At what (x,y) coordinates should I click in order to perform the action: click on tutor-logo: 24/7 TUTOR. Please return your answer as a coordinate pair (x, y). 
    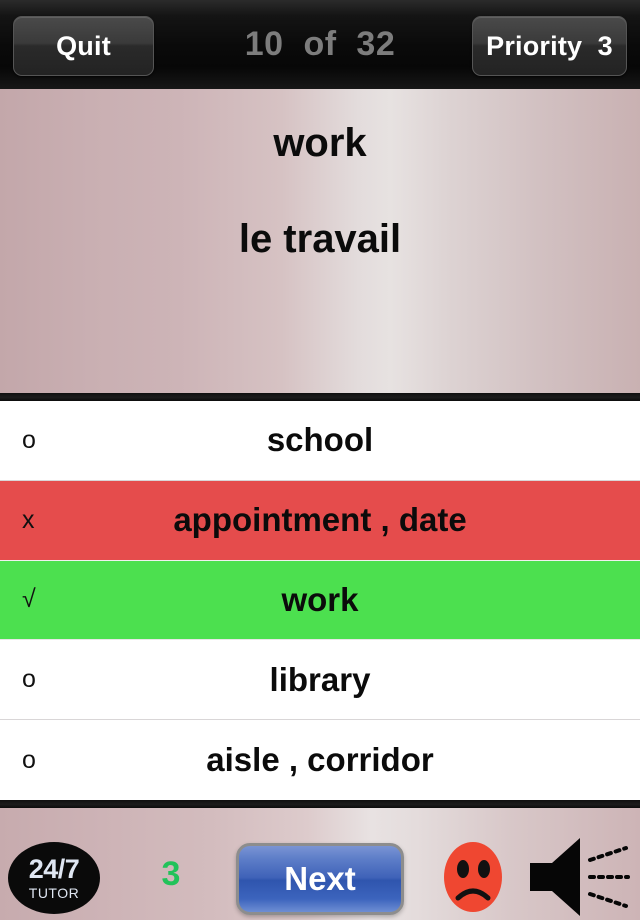
    Looking at the image, I should click on (54, 878).